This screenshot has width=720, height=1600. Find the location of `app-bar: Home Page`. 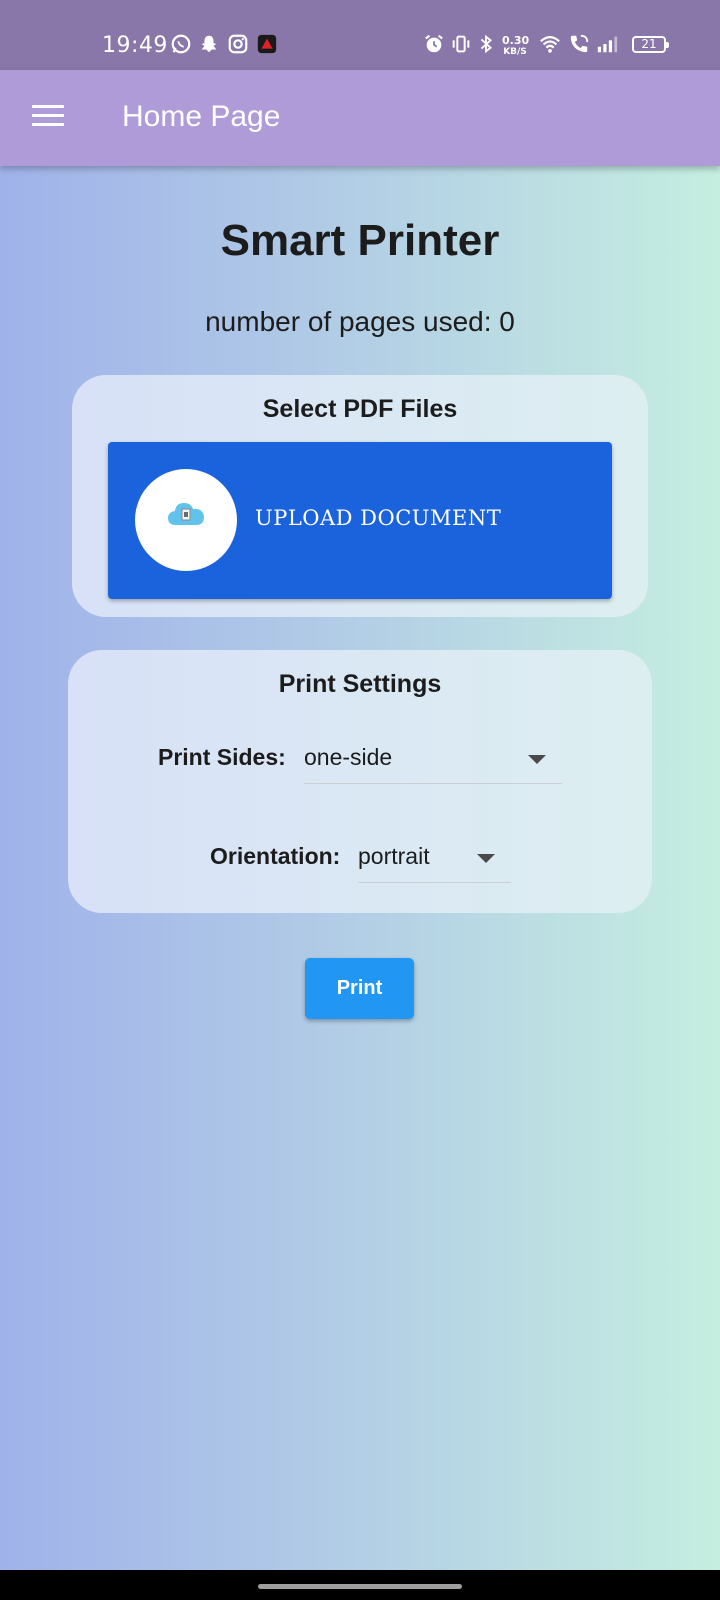

app-bar: Home Page is located at coordinates (360, 118).